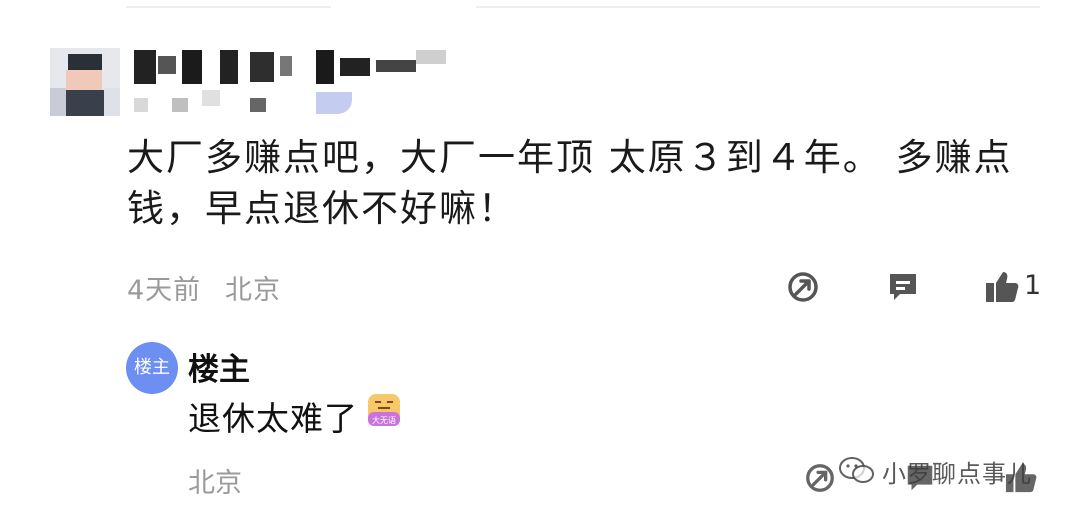  What do you see at coordinates (164, 290) in the screenshot?
I see `comment-time: 4天前` at bounding box center [164, 290].